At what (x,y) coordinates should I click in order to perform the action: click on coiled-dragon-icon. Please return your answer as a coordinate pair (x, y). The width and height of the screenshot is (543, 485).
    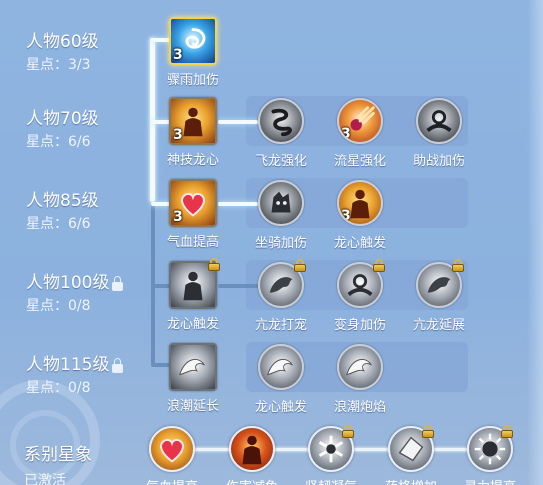
    Looking at the image, I should click on (281, 121).